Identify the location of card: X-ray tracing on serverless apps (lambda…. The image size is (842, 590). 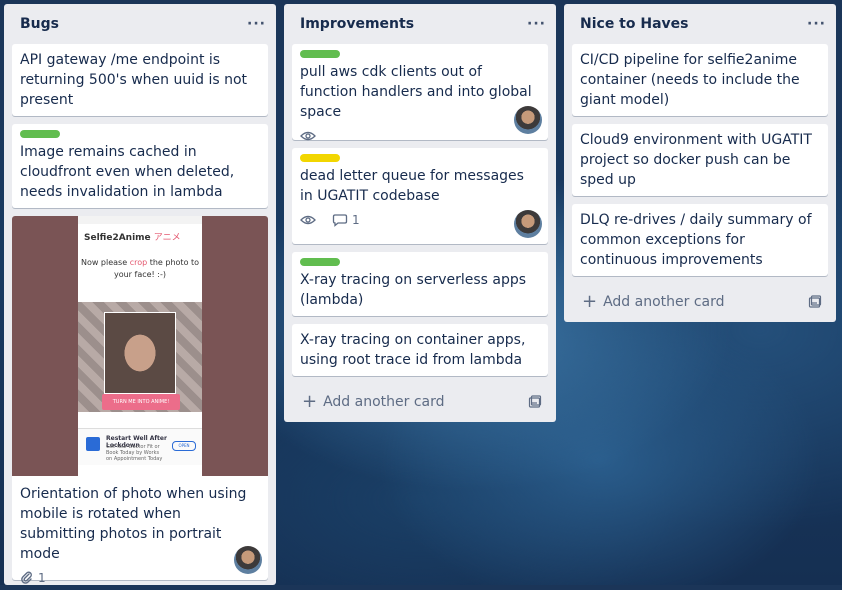
(420, 284).